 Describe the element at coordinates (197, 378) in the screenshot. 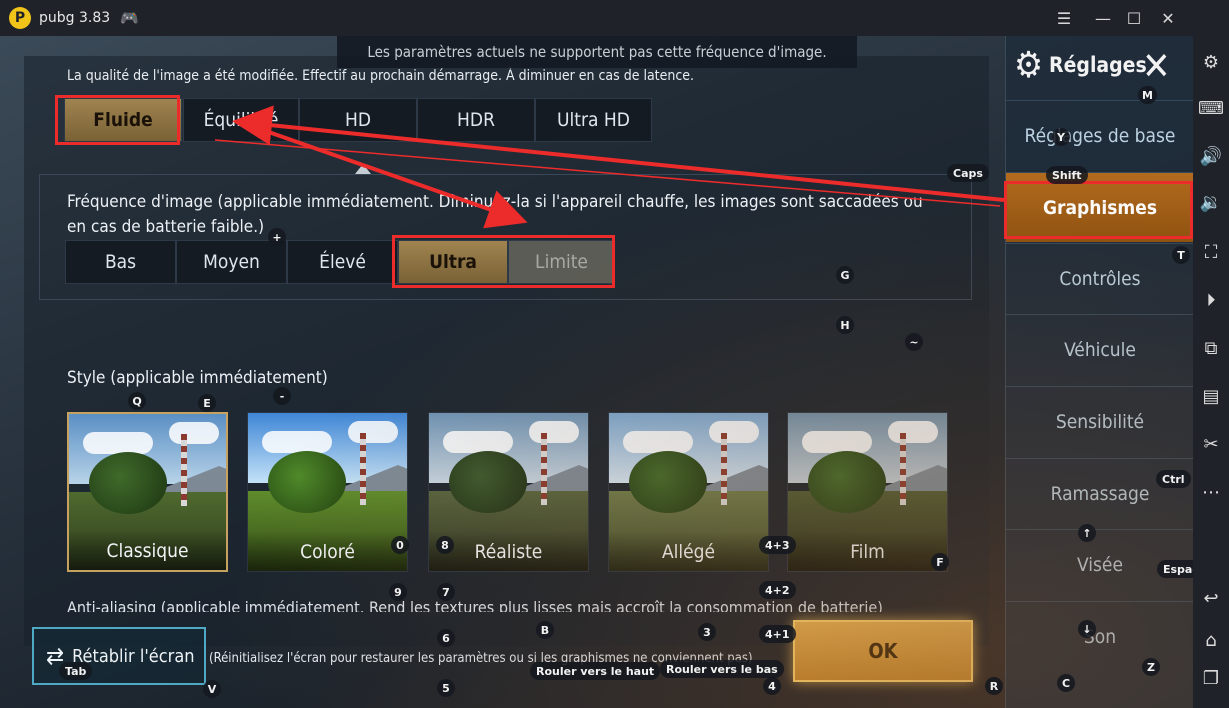

I see `style-title: Style (applicable immédiatement)` at that location.